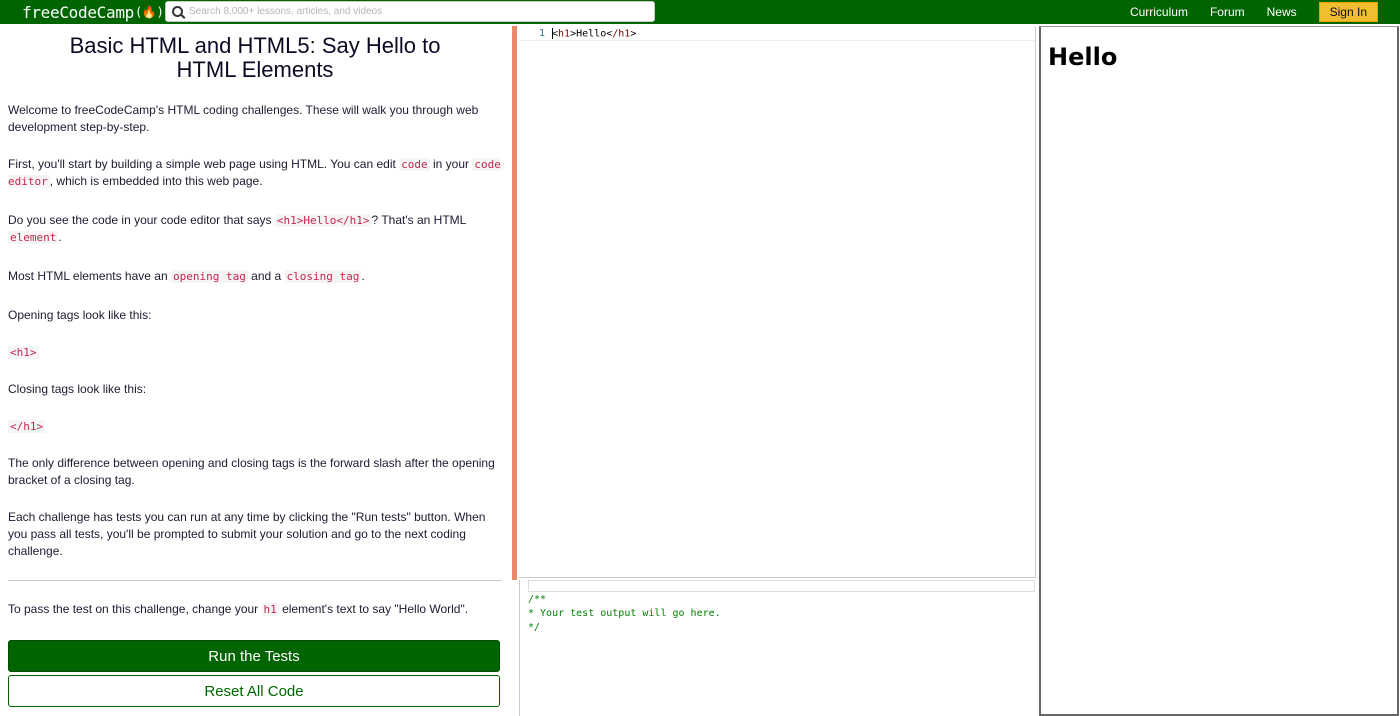 The height and width of the screenshot is (716, 1400). Describe the element at coordinates (156, 181) in the screenshot. I see `text: , which is embedded into this web page.` at that location.